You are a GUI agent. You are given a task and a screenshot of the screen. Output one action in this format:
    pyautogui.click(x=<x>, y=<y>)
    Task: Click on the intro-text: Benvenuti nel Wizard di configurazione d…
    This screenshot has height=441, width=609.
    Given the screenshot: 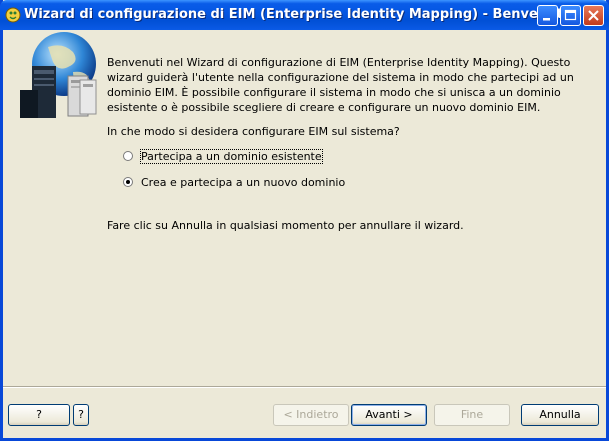 What is the action you would take?
    pyautogui.click(x=340, y=85)
    